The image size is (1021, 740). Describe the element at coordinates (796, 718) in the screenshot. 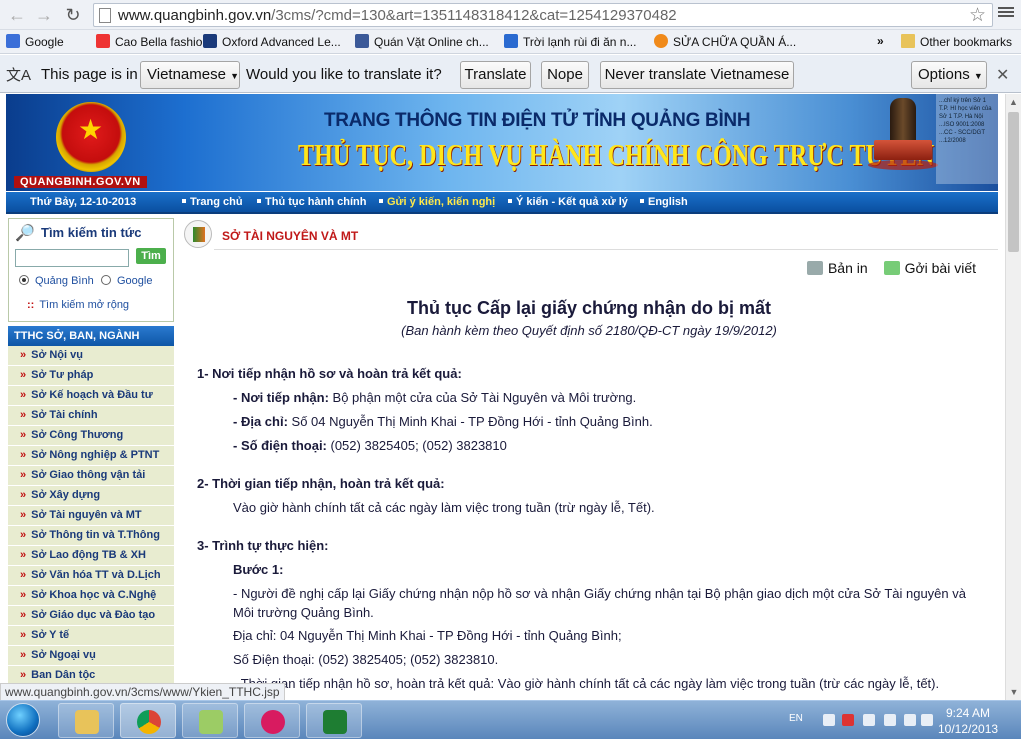

I see `input-language: EN` at that location.